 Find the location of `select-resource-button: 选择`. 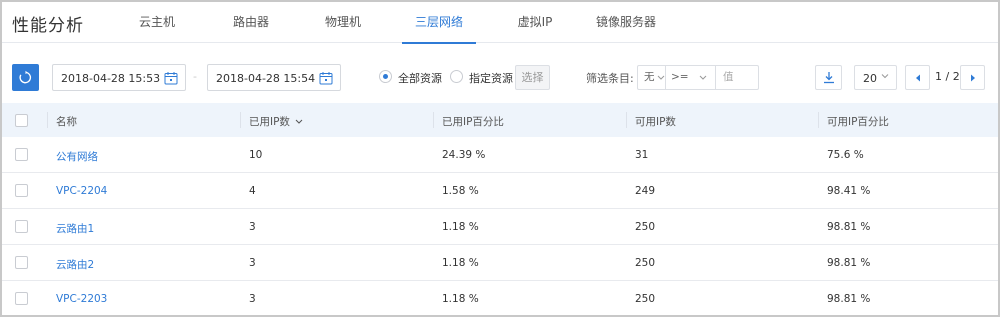

select-resource-button: 选择 is located at coordinates (532, 77).